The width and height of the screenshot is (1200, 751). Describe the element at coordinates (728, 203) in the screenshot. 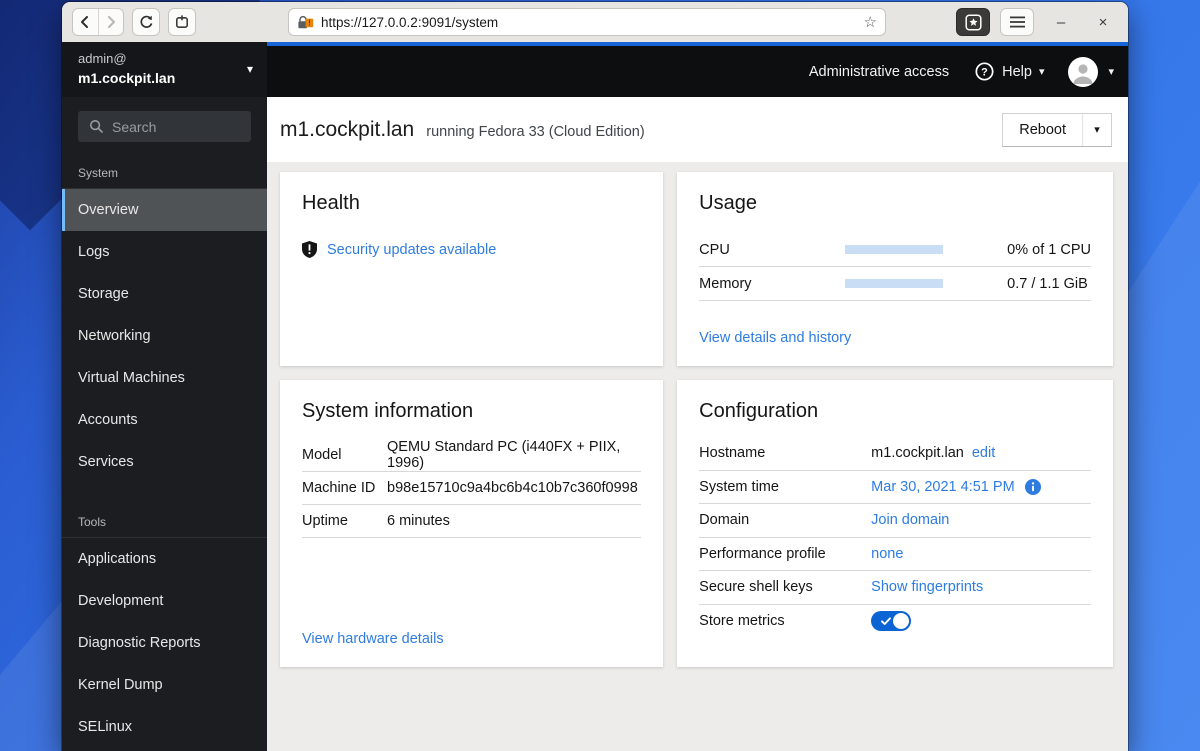

I see `usage-title: Usage` at that location.